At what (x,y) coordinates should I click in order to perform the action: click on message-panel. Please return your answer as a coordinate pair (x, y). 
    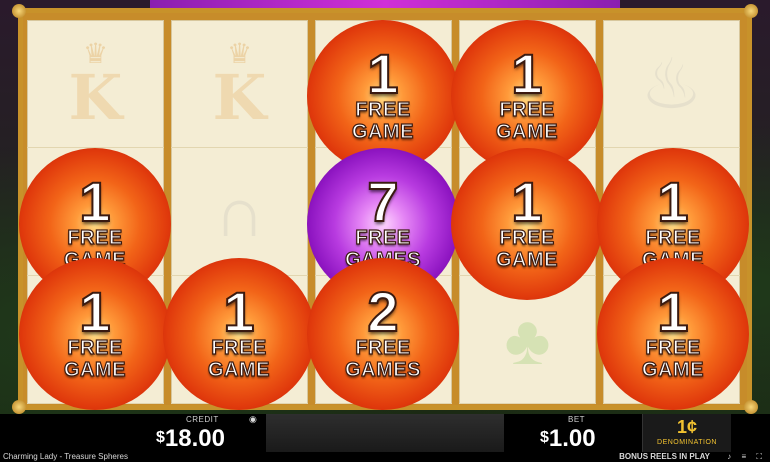
    Looking at the image, I should click on (385, 433).